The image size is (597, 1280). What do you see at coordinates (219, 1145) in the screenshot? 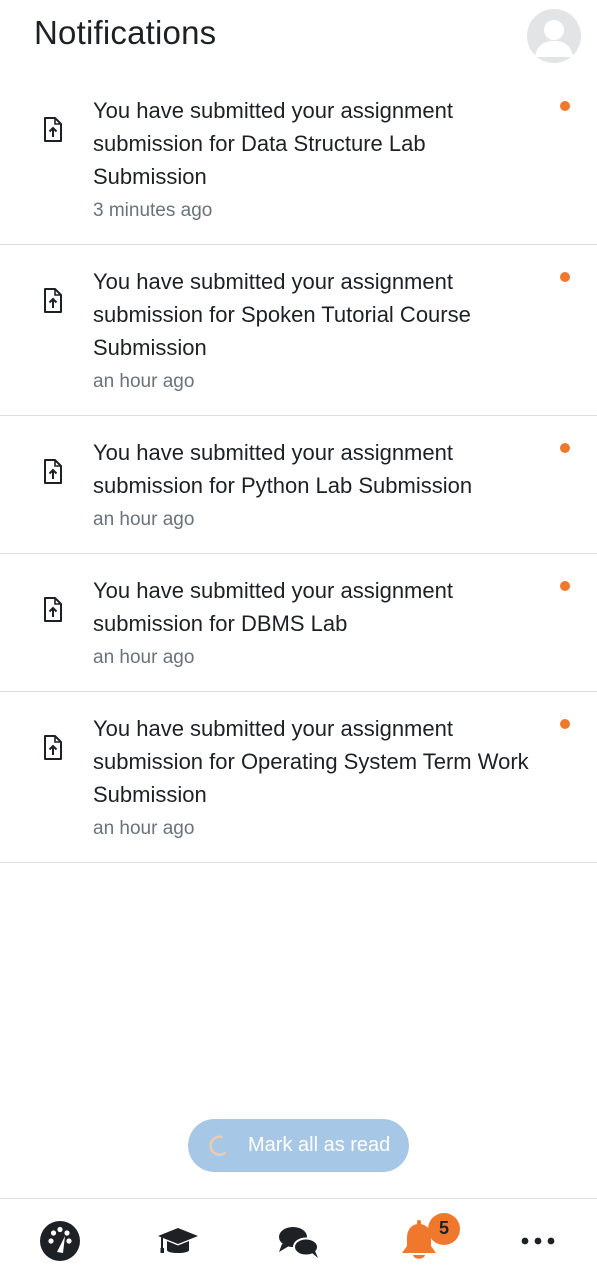
I see `loading-spinner-icon` at bounding box center [219, 1145].